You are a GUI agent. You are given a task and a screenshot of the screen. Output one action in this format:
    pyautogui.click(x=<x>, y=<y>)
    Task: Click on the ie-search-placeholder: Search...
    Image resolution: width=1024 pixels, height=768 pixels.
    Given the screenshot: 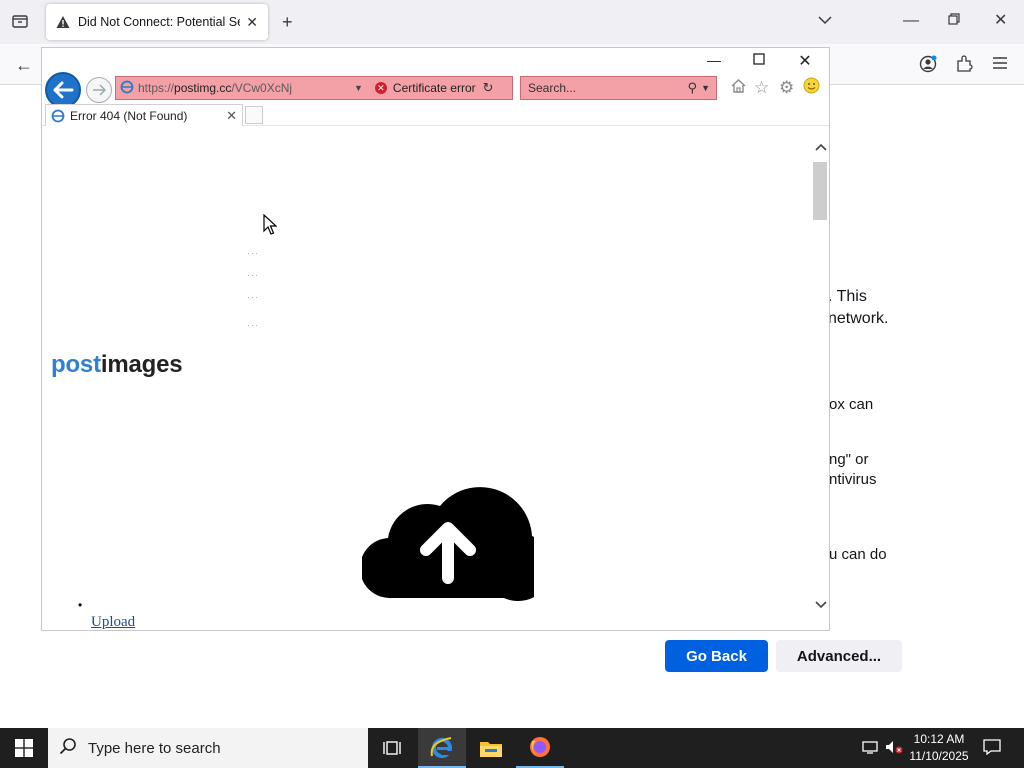 What is the action you would take?
    pyautogui.click(x=552, y=88)
    